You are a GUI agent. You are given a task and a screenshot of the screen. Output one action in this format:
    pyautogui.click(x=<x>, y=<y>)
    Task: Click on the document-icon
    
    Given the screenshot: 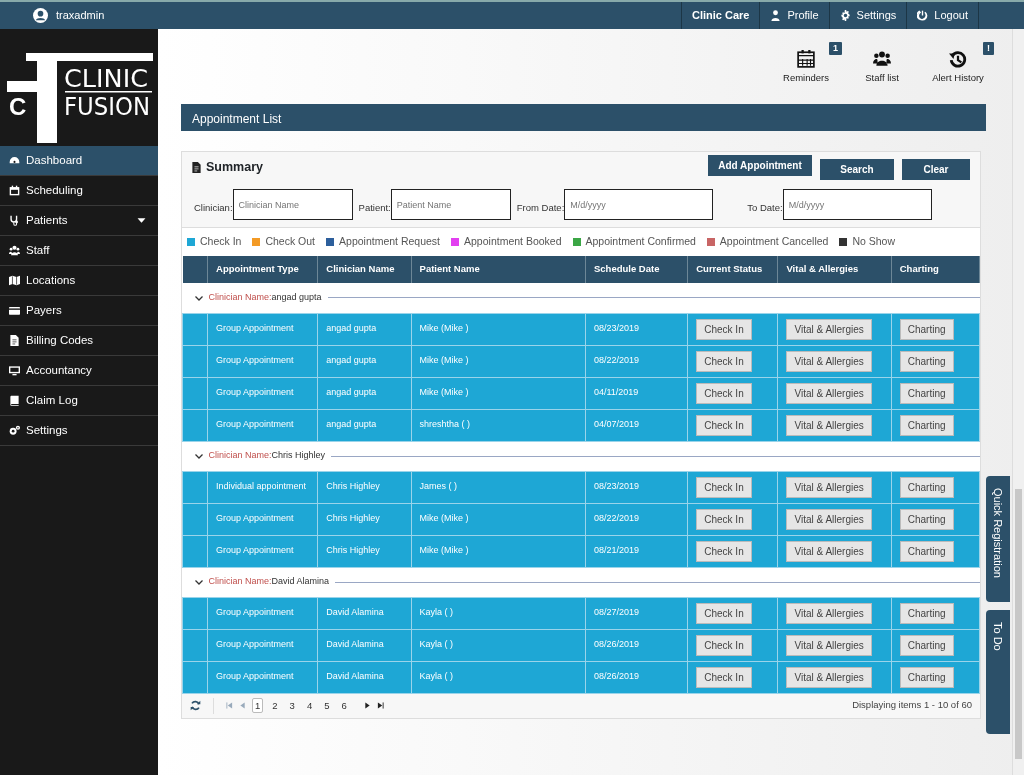 What is the action you would take?
    pyautogui.click(x=14, y=340)
    